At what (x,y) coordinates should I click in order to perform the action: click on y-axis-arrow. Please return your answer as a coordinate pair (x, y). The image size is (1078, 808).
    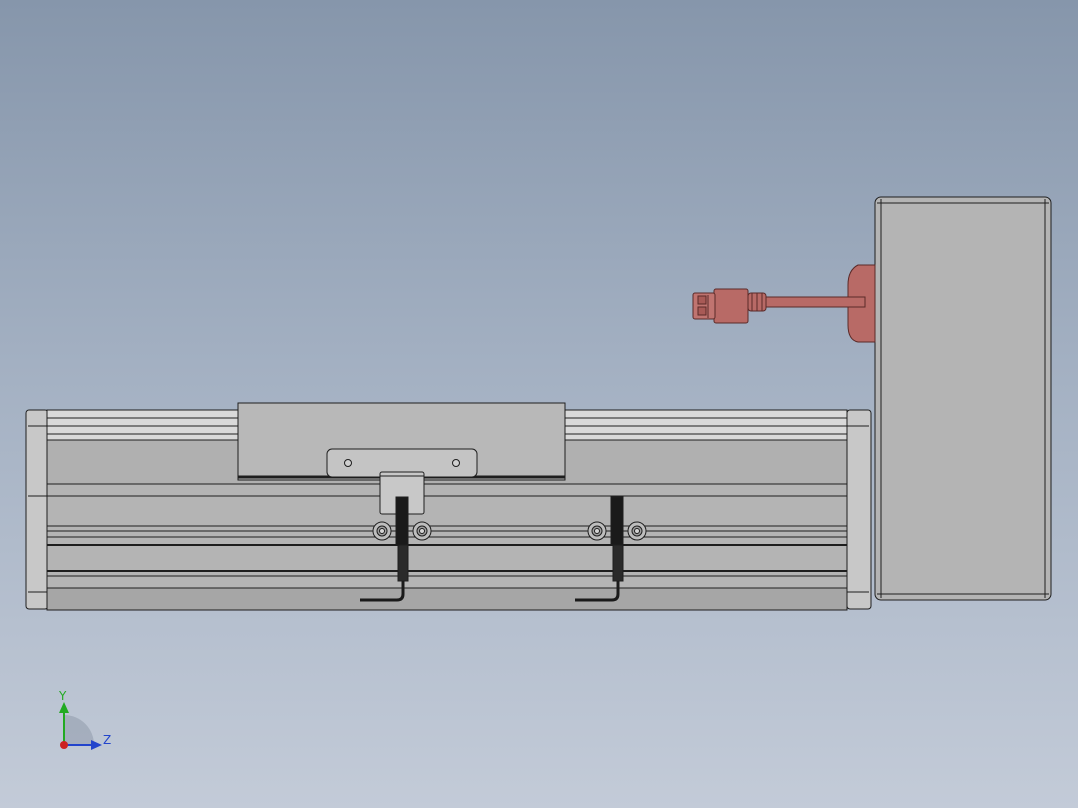
    Looking at the image, I should click on (64, 707).